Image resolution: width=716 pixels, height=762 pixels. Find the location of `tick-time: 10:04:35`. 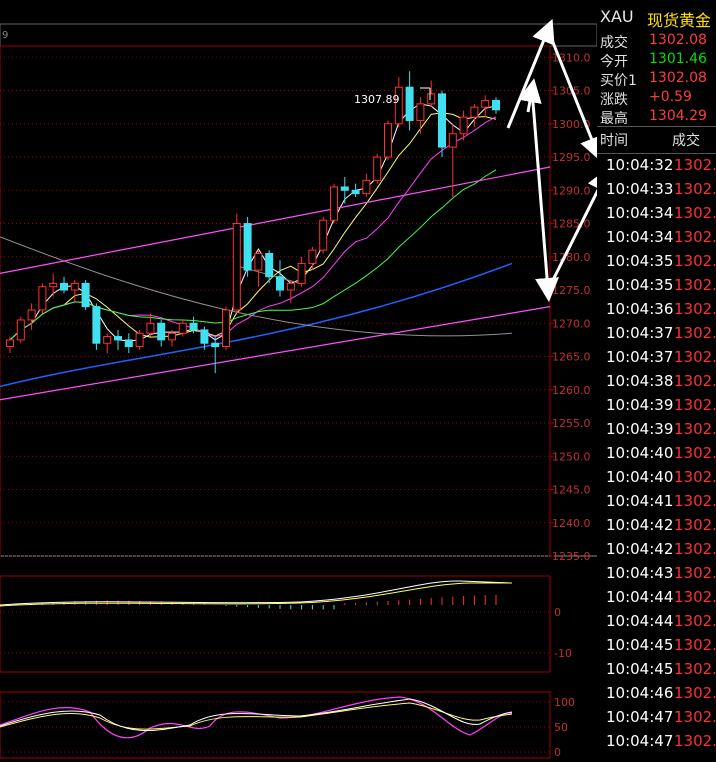

tick-time: 10:04:35 is located at coordinates (640, 285).